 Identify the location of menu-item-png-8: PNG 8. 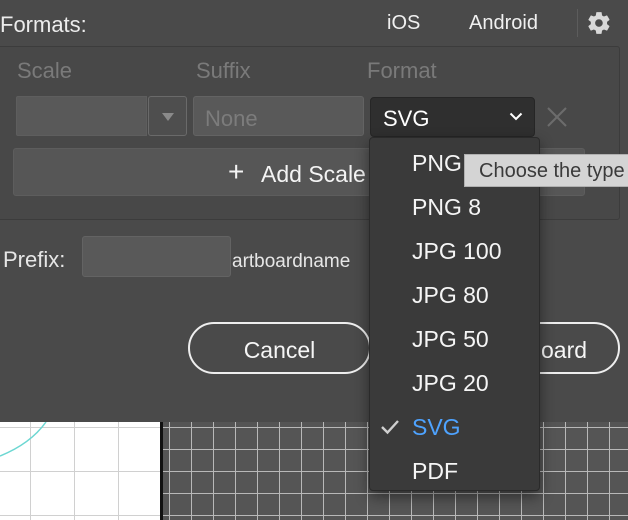
(454, 206).